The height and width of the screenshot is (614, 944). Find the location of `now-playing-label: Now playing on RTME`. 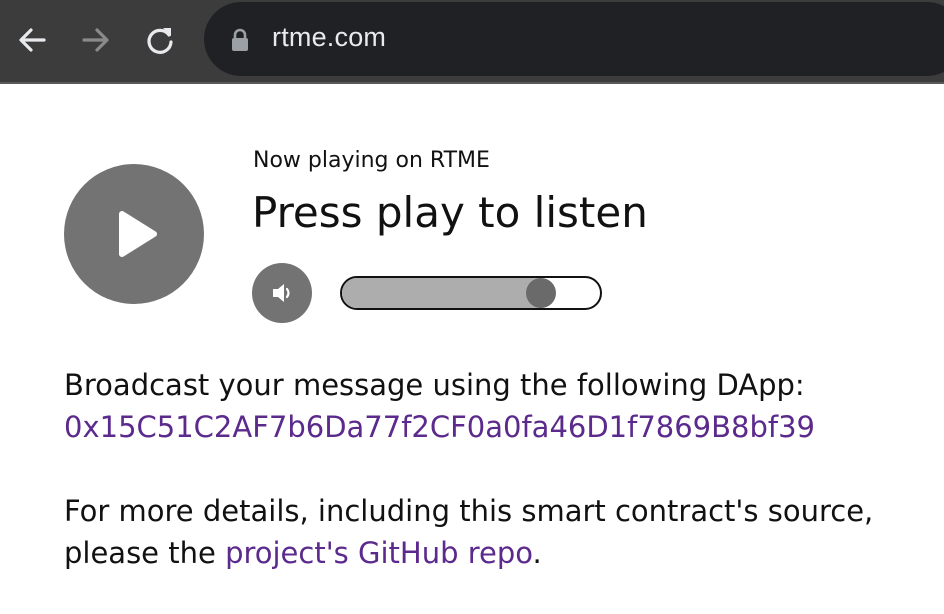

now-playing-label: Now playing on RTME is located at coordinates (371, 160).